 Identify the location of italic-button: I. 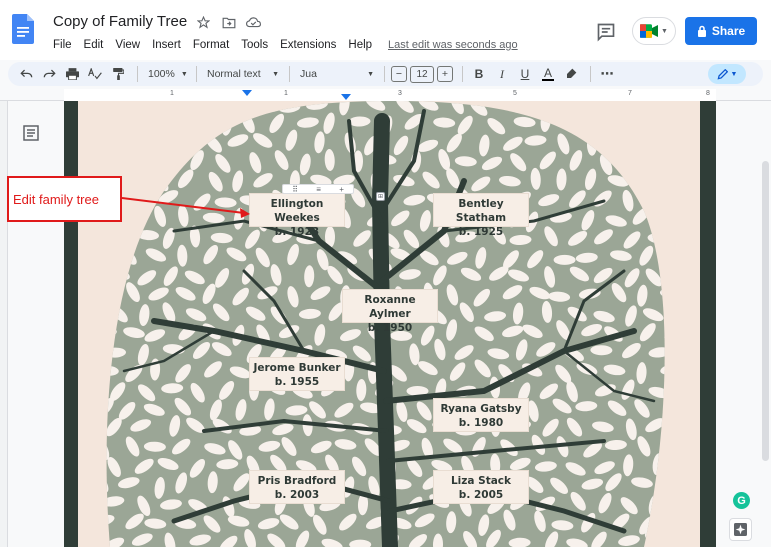
(502, 74).